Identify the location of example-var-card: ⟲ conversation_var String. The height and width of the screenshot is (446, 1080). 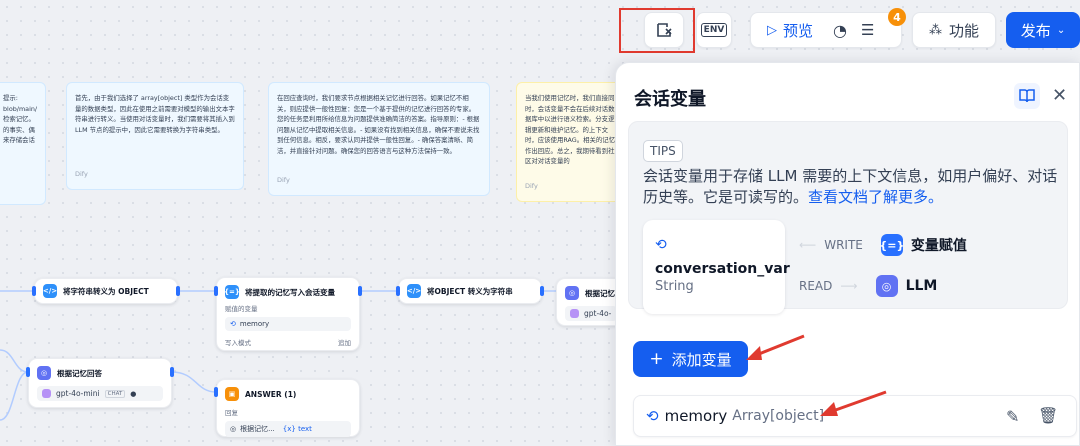
(714, 267).